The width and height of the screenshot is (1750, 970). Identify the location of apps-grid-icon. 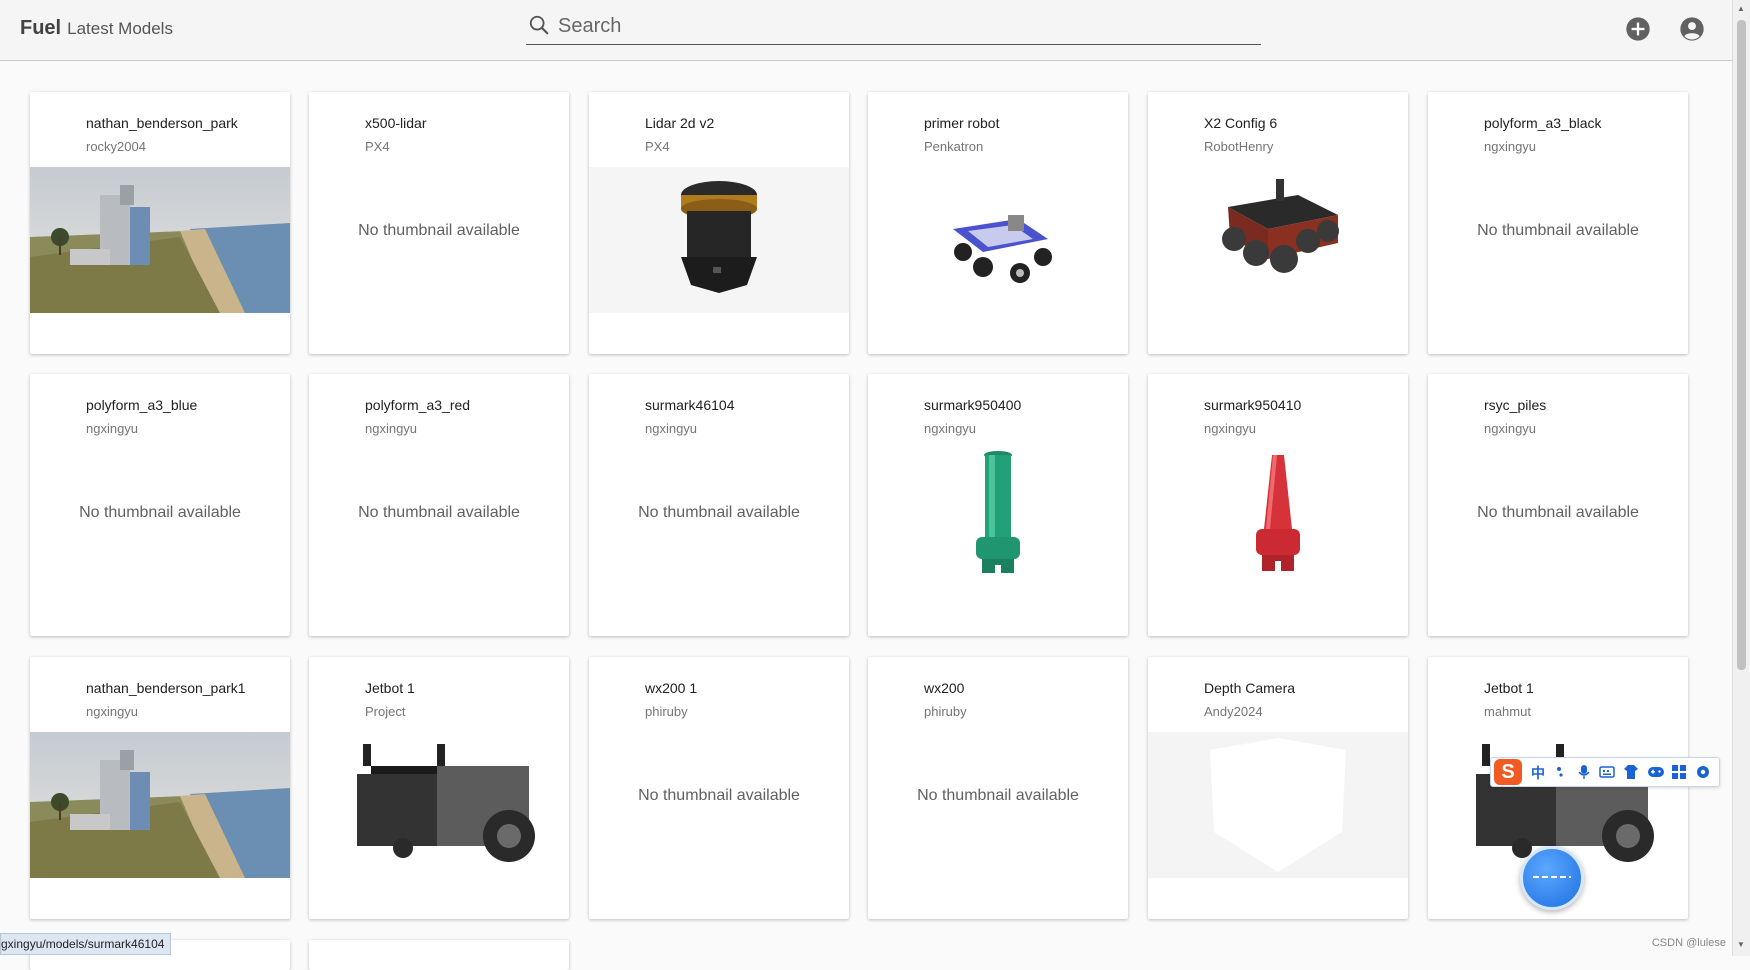
(1679, 772).